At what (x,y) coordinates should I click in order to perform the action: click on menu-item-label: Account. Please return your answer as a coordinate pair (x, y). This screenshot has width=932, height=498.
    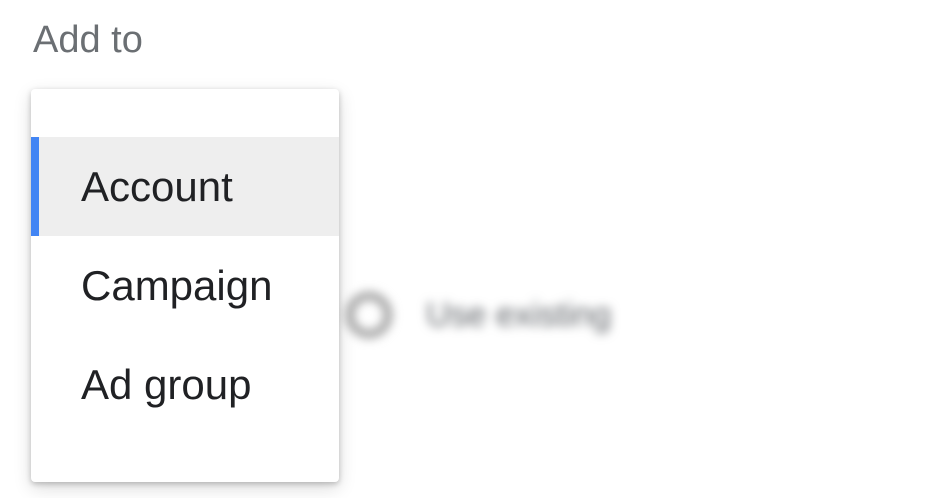
    Looking at the image, I should click on (157, 186).